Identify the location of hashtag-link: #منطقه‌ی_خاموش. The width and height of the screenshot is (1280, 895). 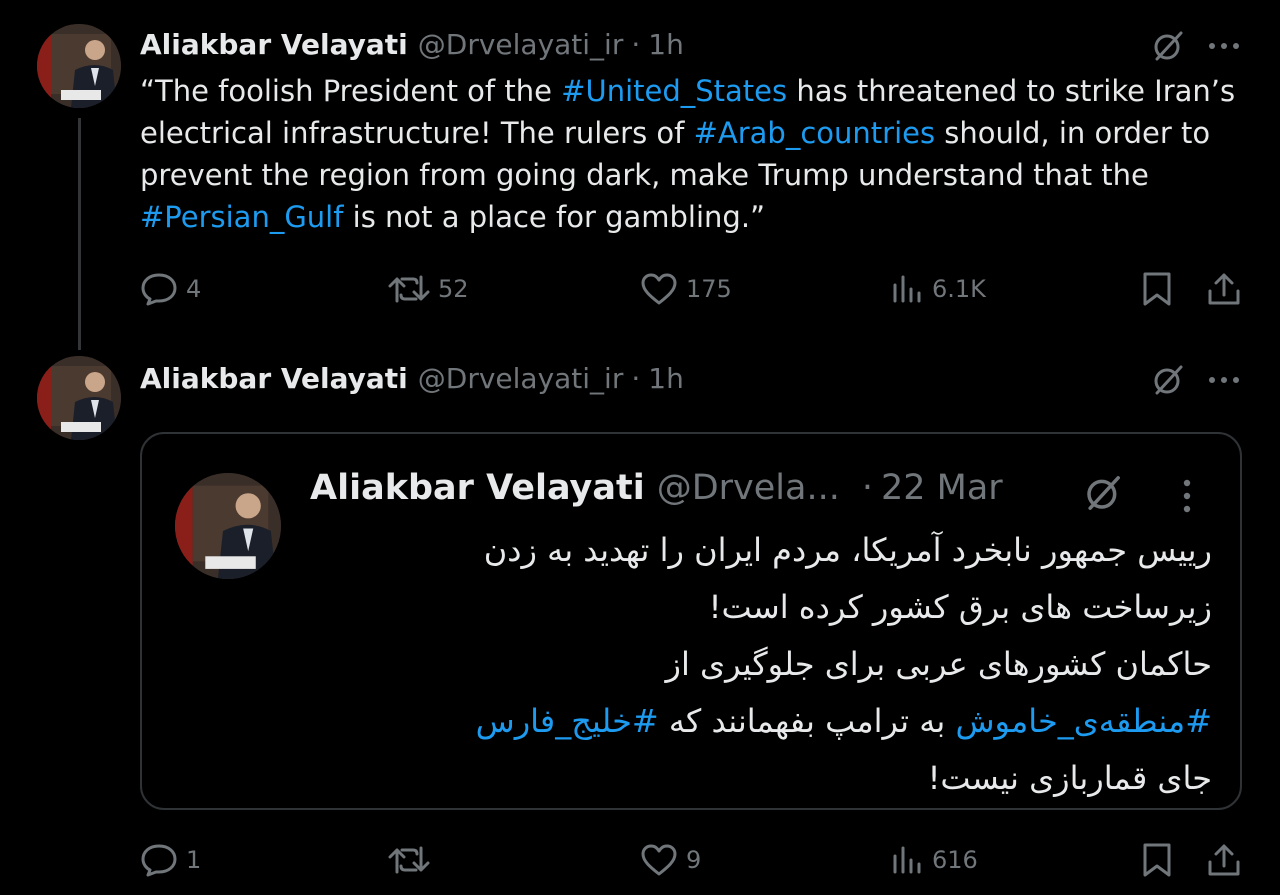
(1083, 721).